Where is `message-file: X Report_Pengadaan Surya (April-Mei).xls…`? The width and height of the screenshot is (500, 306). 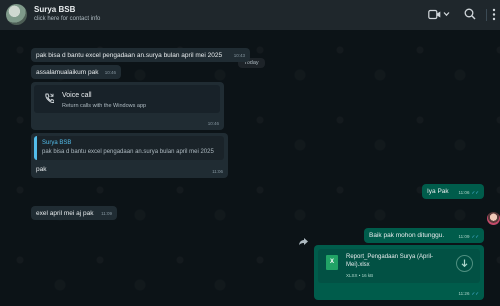 message-file: X Report_Pengadaan Surya (April-Mei).xls… is located at coordinates (399, 272).